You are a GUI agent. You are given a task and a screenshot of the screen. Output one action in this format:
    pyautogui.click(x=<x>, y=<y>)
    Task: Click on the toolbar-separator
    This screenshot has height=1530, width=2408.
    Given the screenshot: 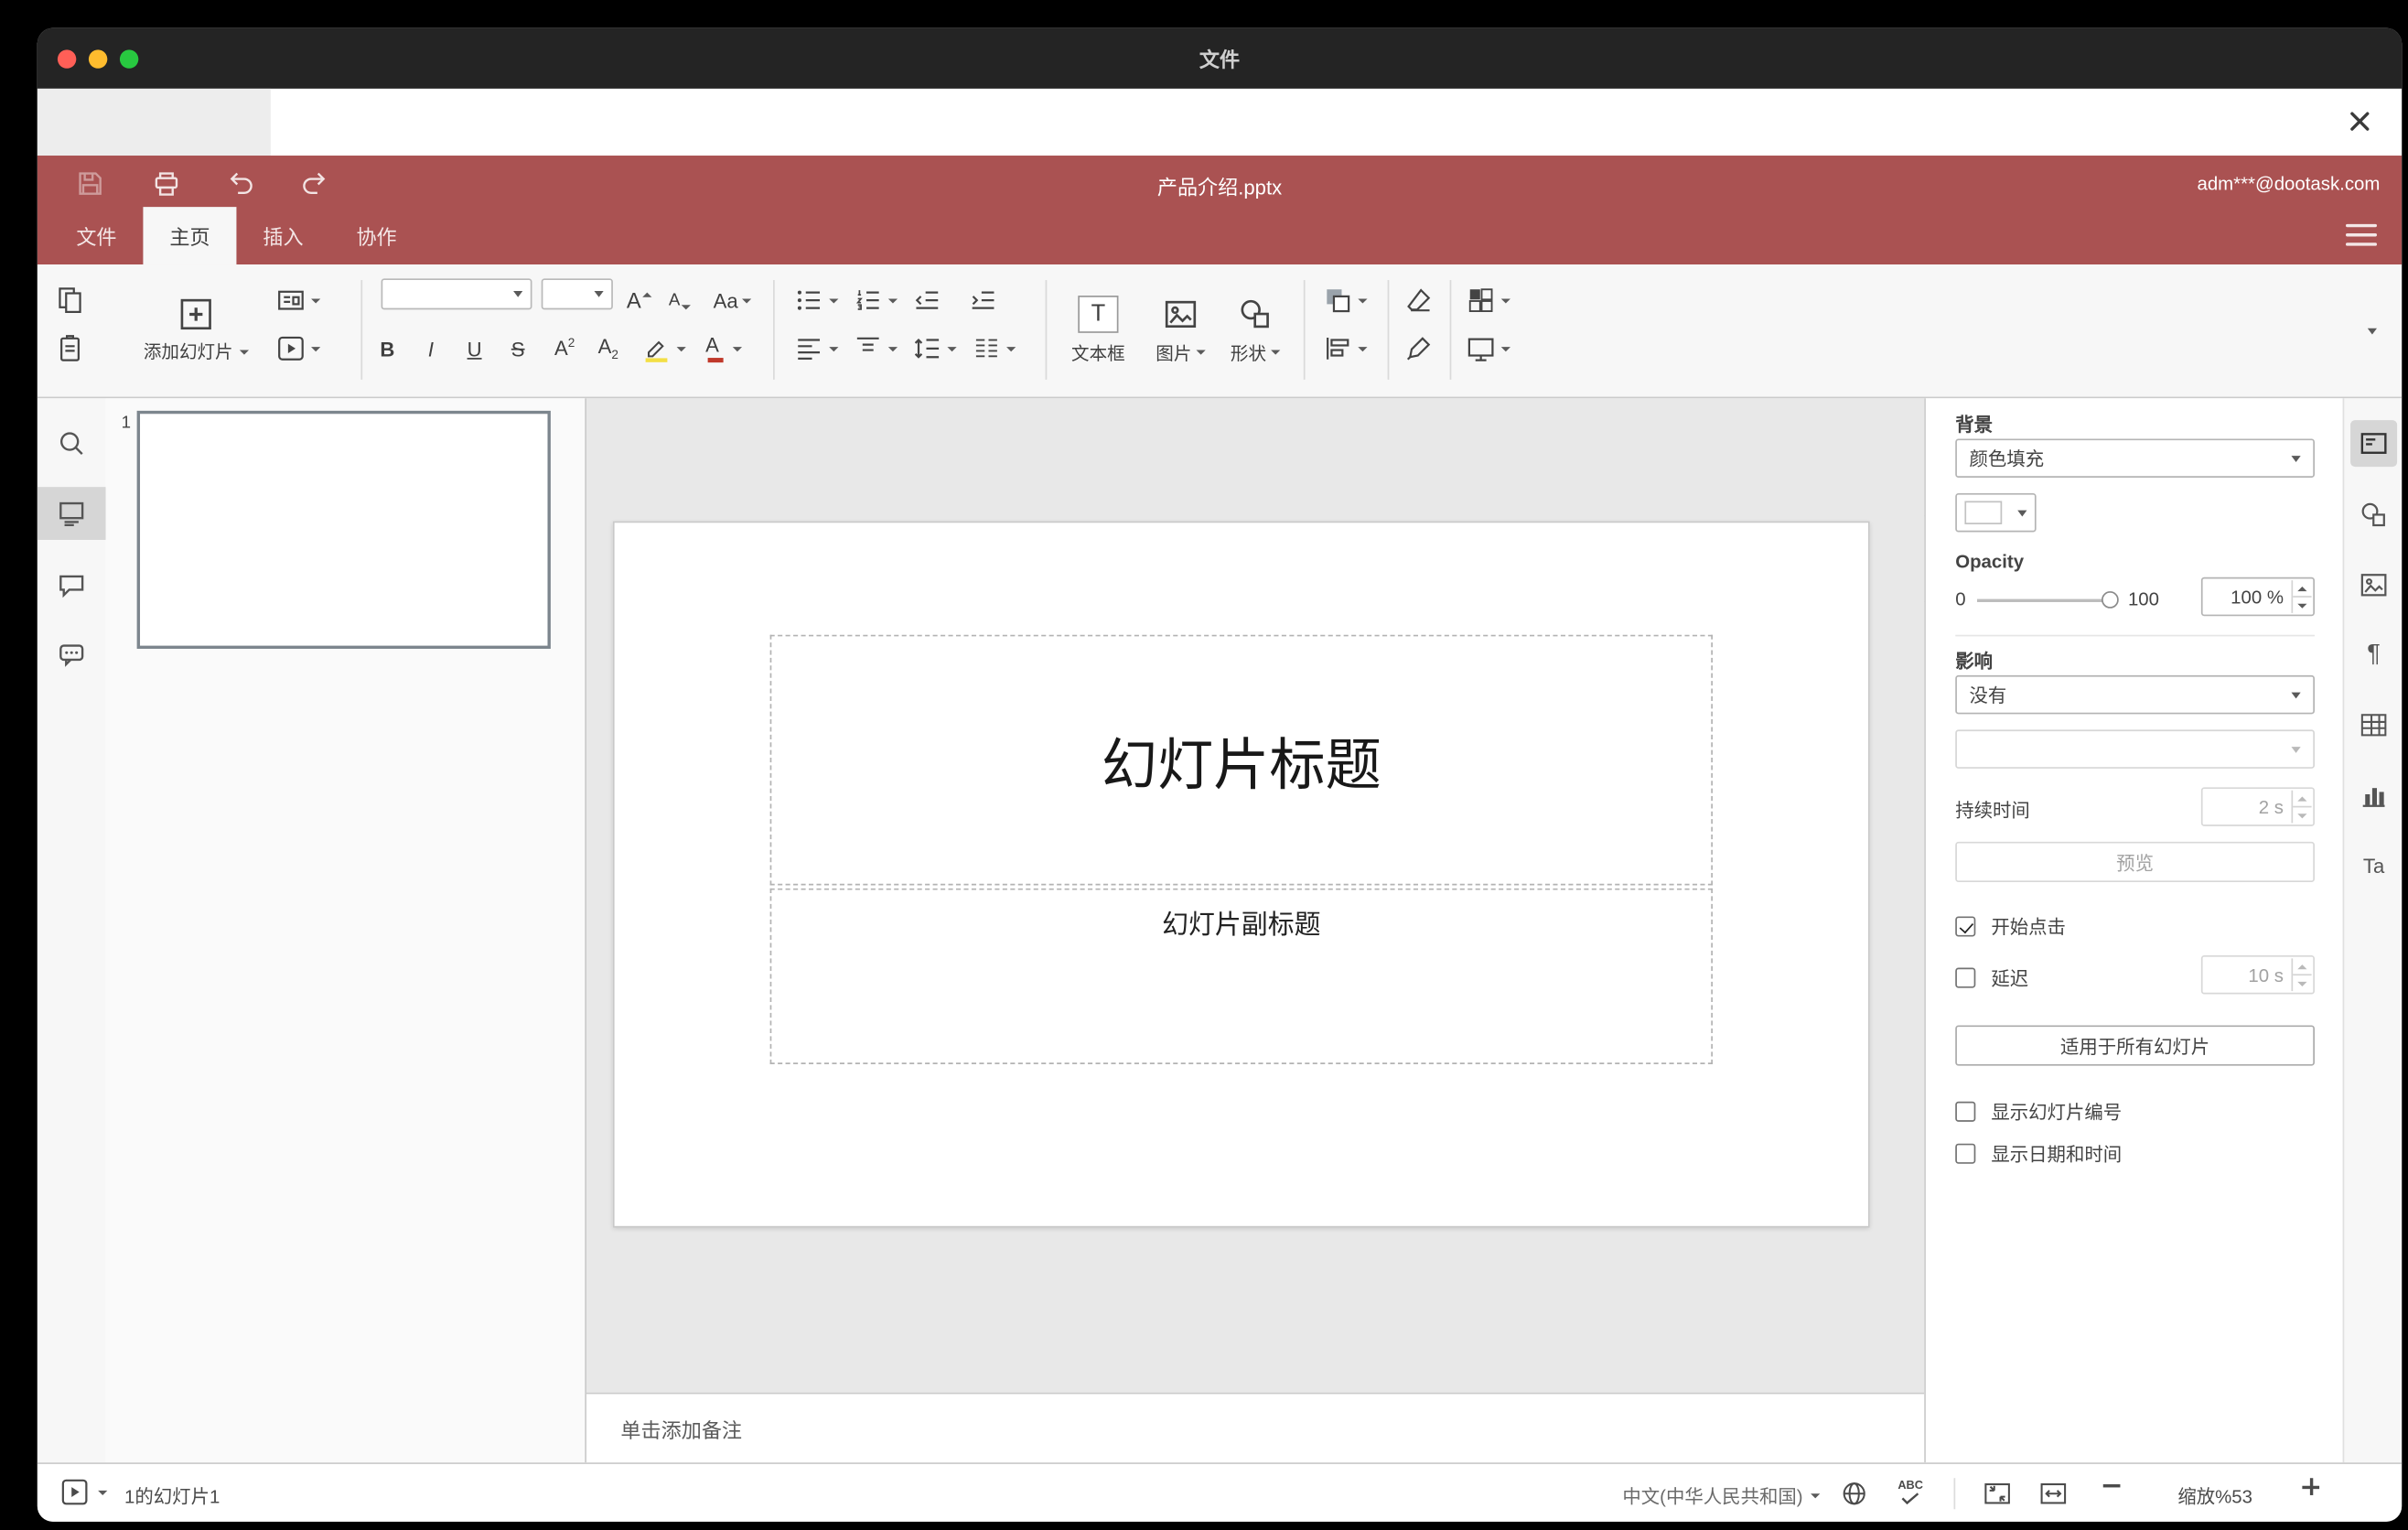 What is the action you would take?
    pyautogui.click(x=1388, y=330)
    